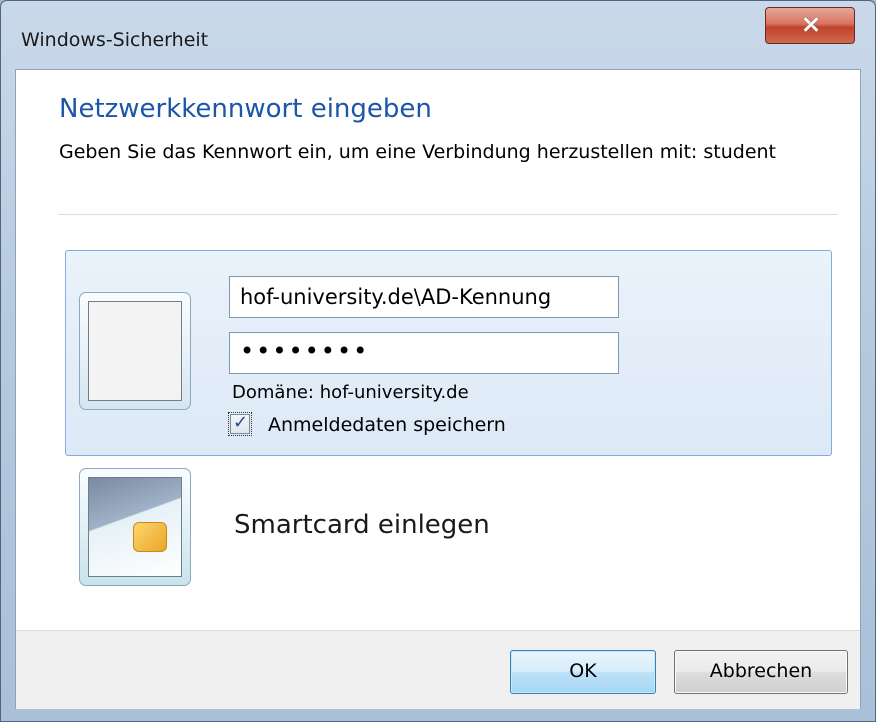 The height and width of the screenshot is (722, 876). Describe the element at coordinates (583, 672) in the screenshot. I see `ok-button: OK` at that location.